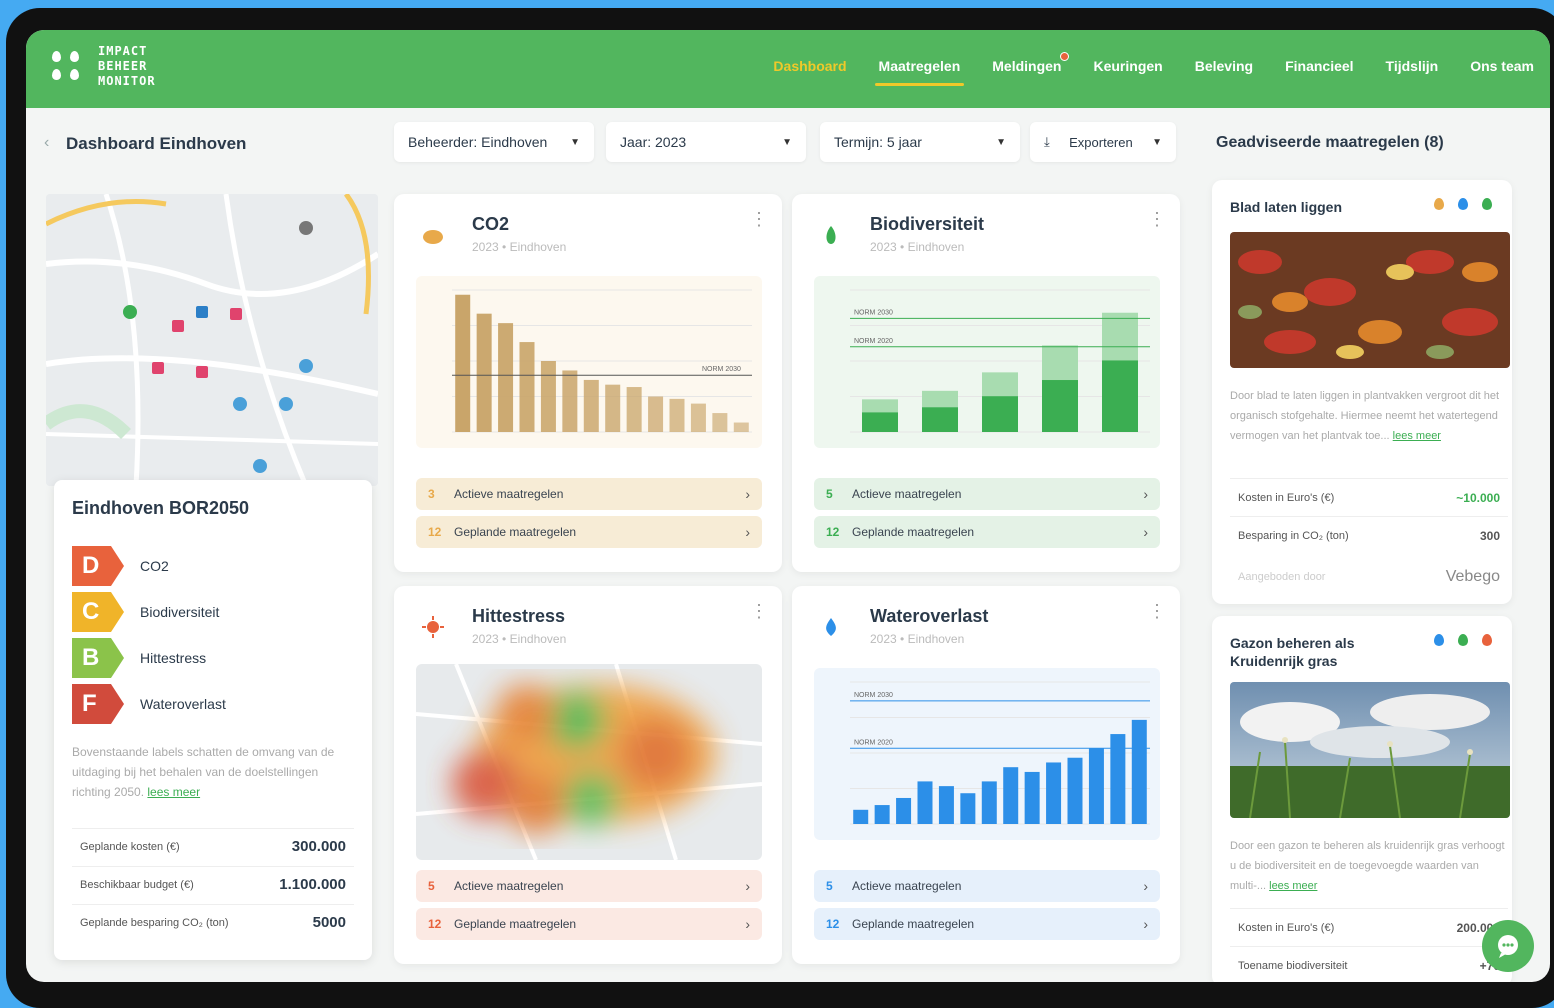  I want to click on jaar-select: Jaar: 2023 ▼, so click(706, 142).